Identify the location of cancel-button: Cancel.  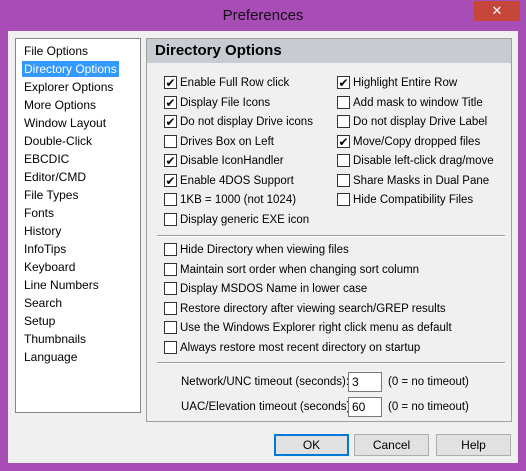
(391, 445).